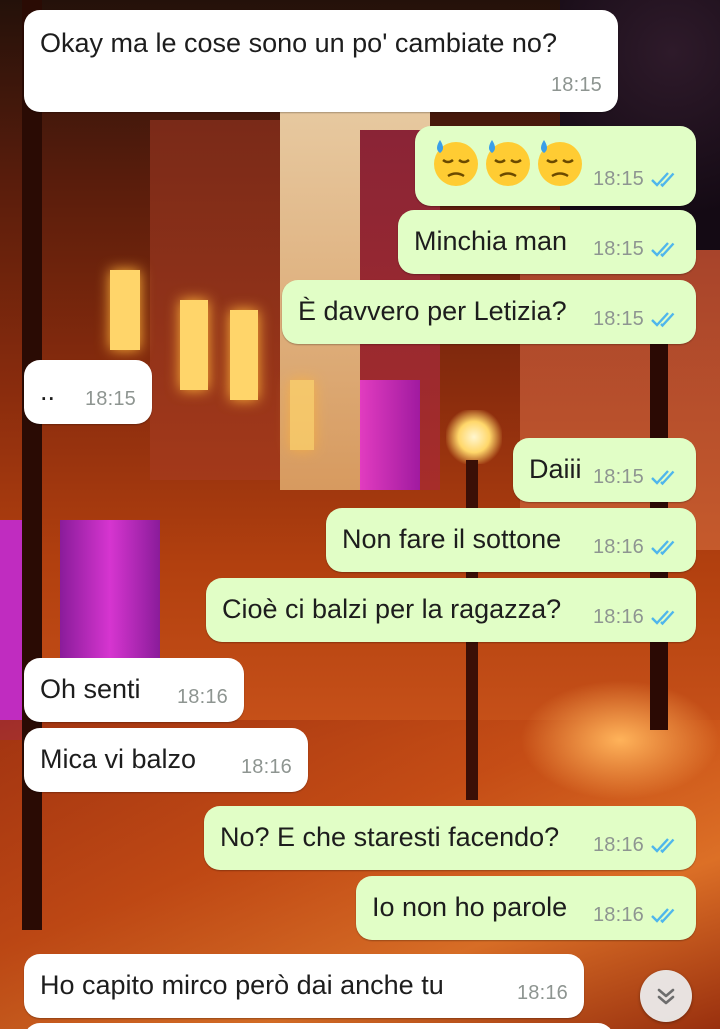 Image resolution: width=720 pixels, height=1029 pixels. What do you see at coordinates (452, 539) in the screenshot?
I see `message-text: Non fare il sottone` at bounding box center [452, 539].